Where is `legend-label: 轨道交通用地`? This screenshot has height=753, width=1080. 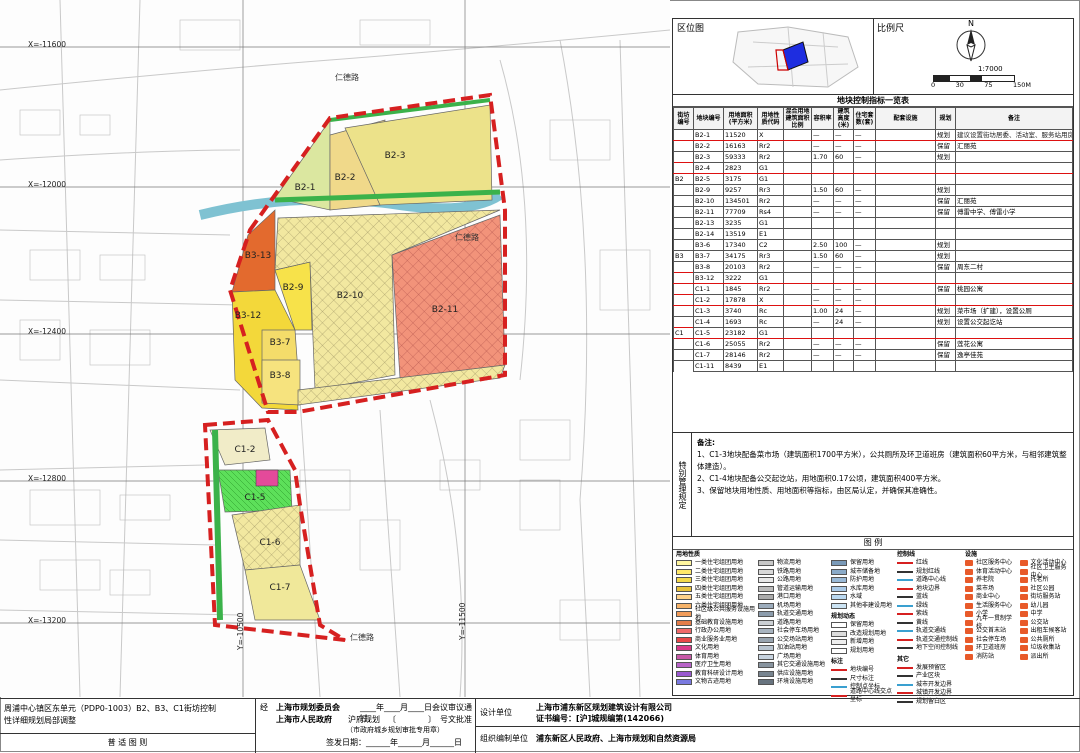 legend-label: 轨道交通用地 is located at coordinates (795, 614).